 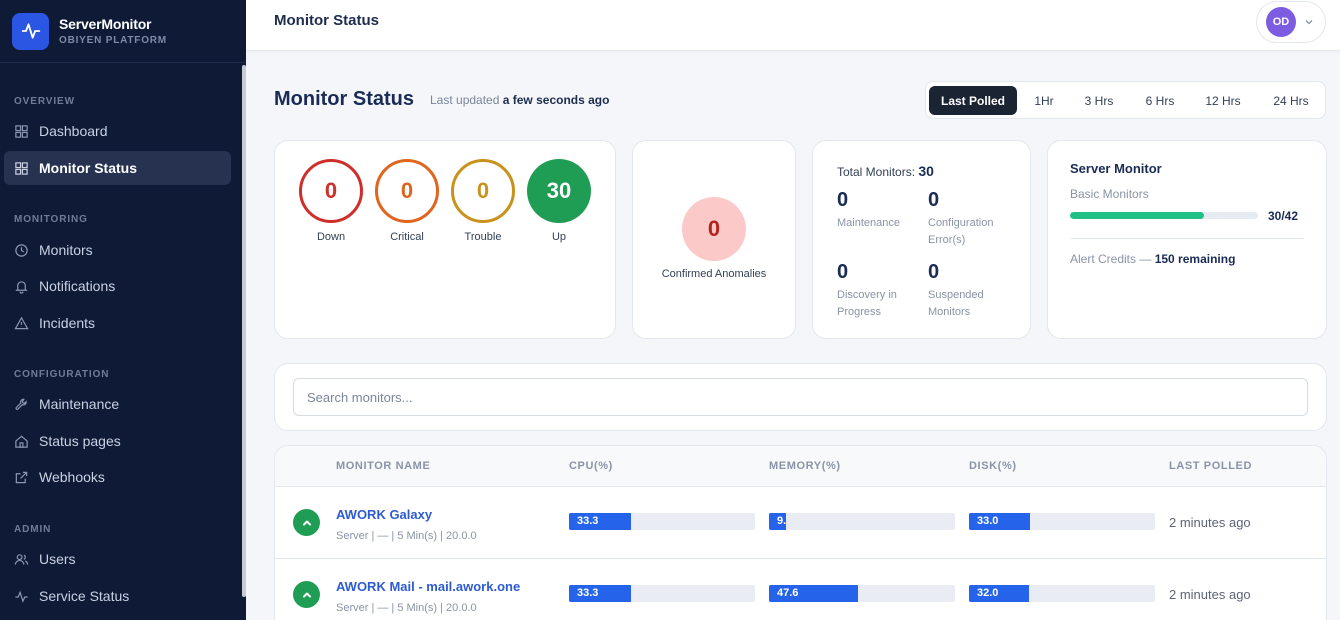 What do you see at coordinates (84, 596) in the screenshot?
I see `sidebar-item-label: Service Status` at bounding box center [84, 596].